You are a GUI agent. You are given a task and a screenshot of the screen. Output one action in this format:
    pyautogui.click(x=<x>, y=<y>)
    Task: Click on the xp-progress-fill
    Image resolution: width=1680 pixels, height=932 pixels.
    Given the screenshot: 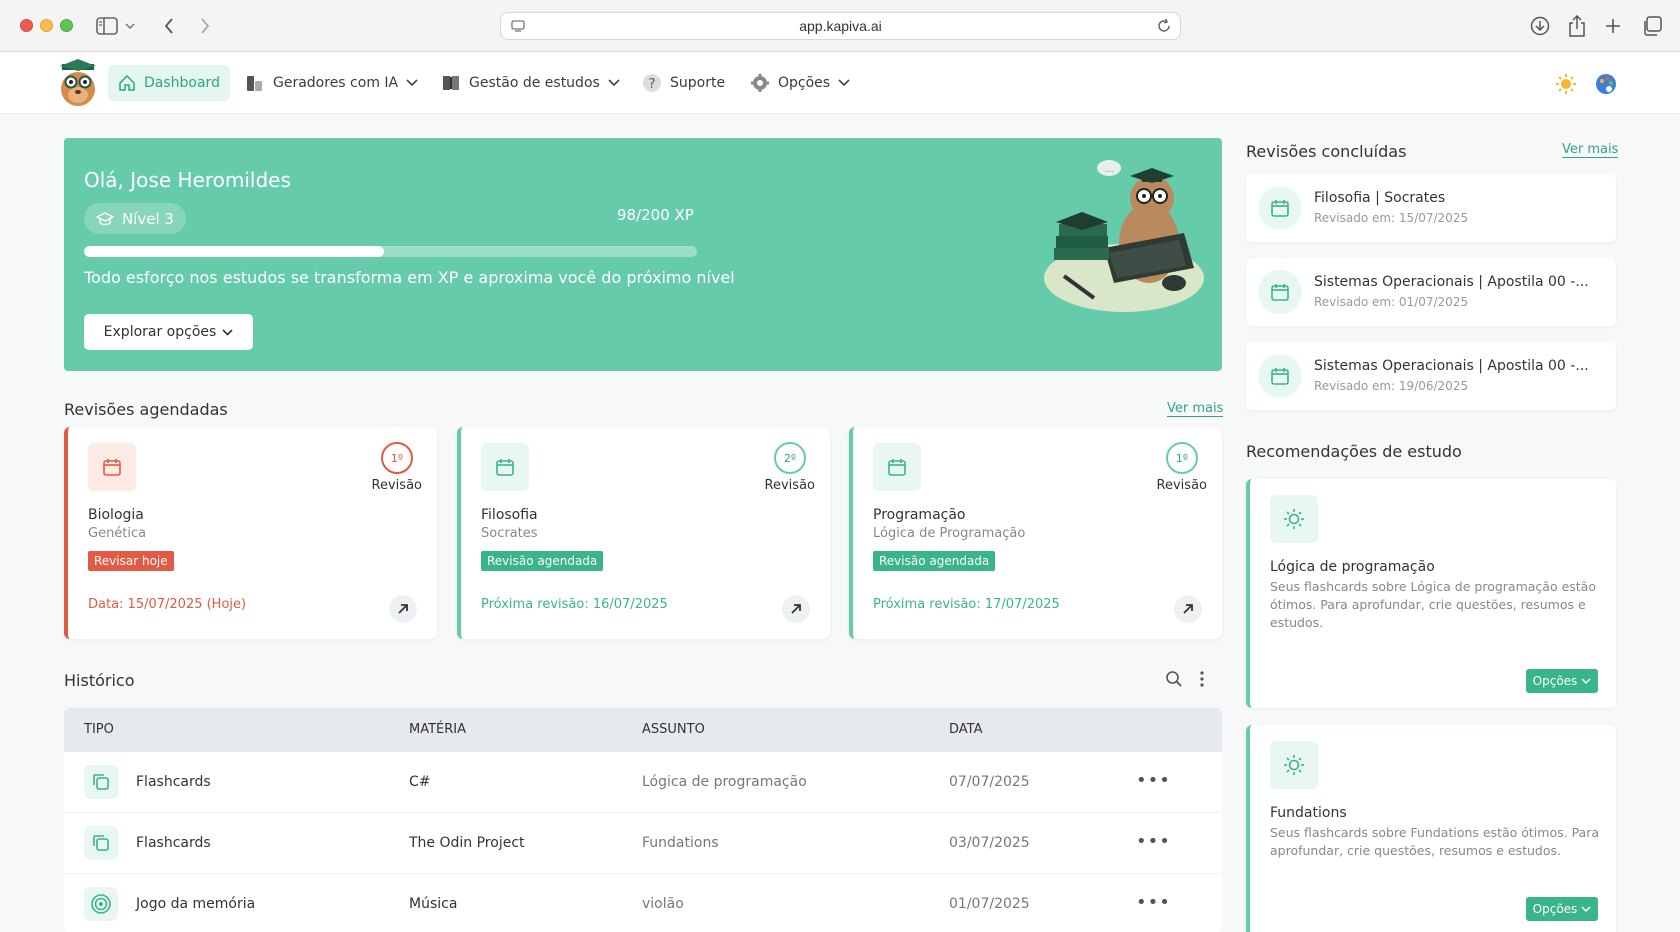 What is the action you would take?
    pyautogui.click(x=234, y=251)
    